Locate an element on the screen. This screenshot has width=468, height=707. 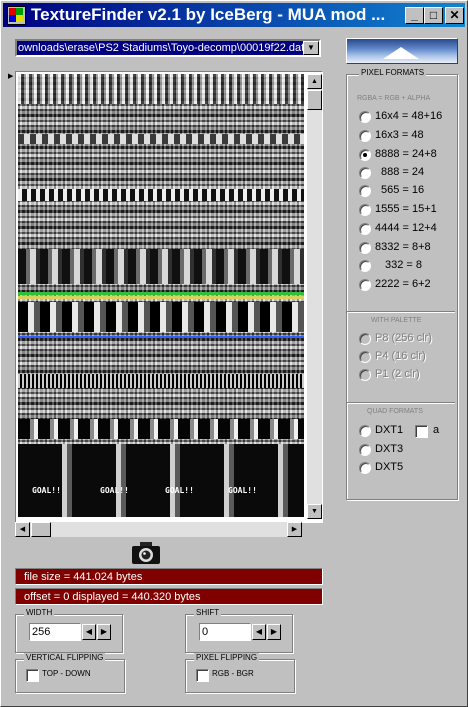
pixel-flipping-group: PIXEL FLIPPING RGB - BGR is located at coordinates (240, 673).